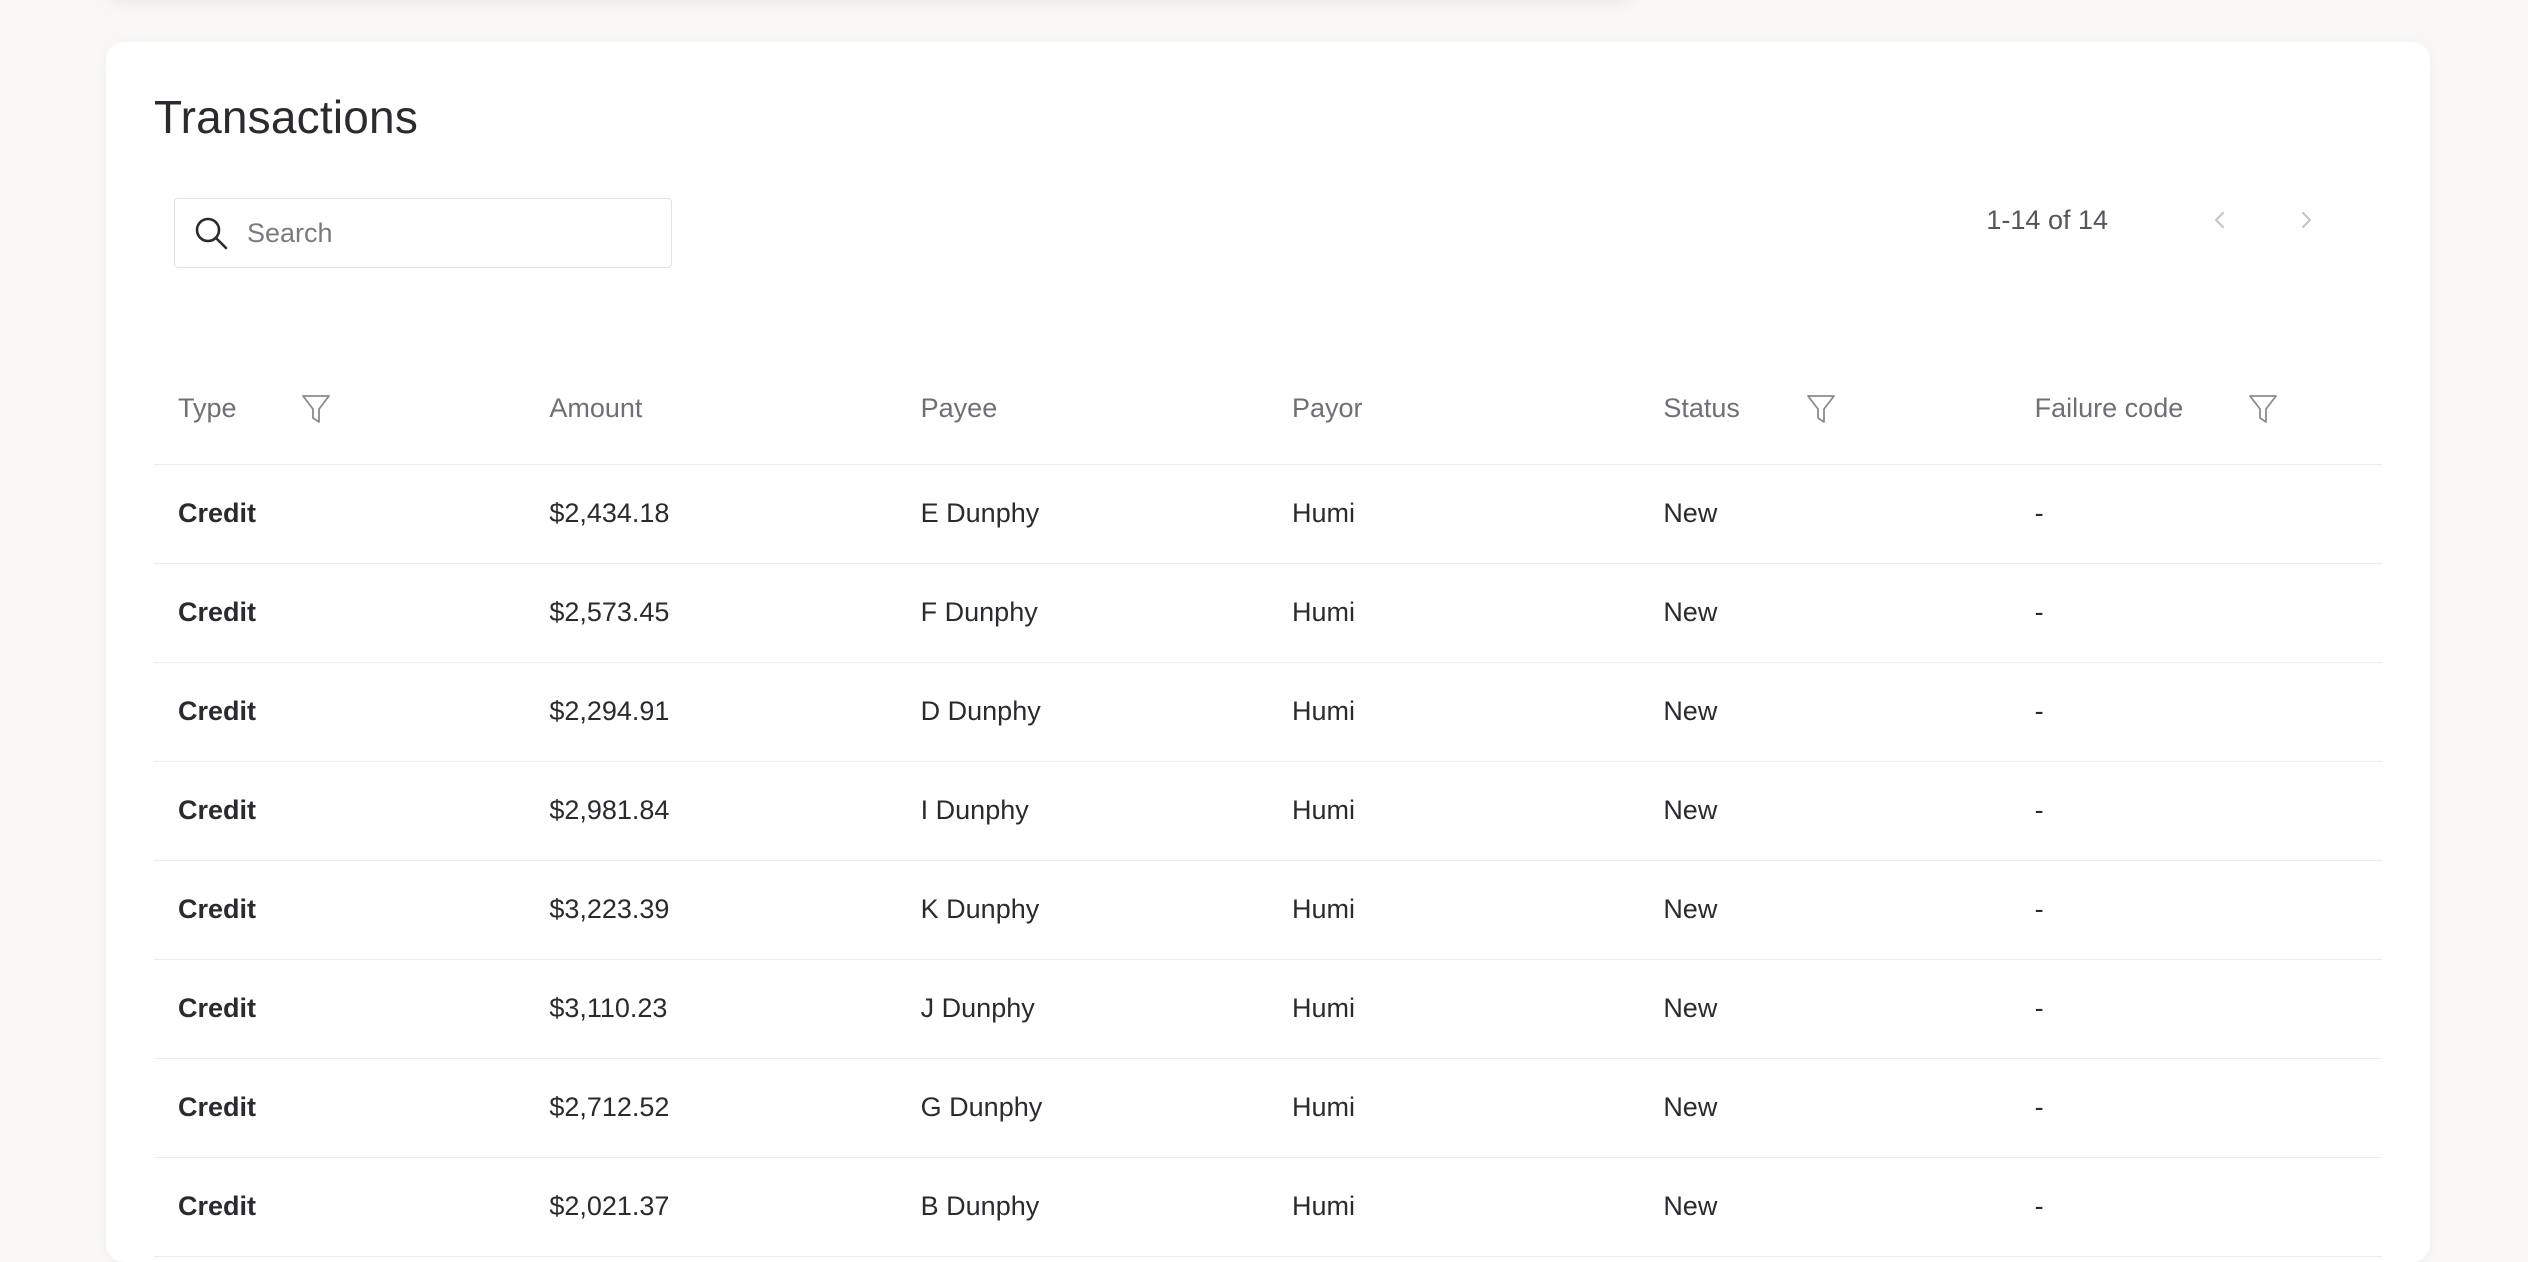 The image size is (2528, 1262). I want to click on pagination: 1-14 of 14, so click(2156, 220).